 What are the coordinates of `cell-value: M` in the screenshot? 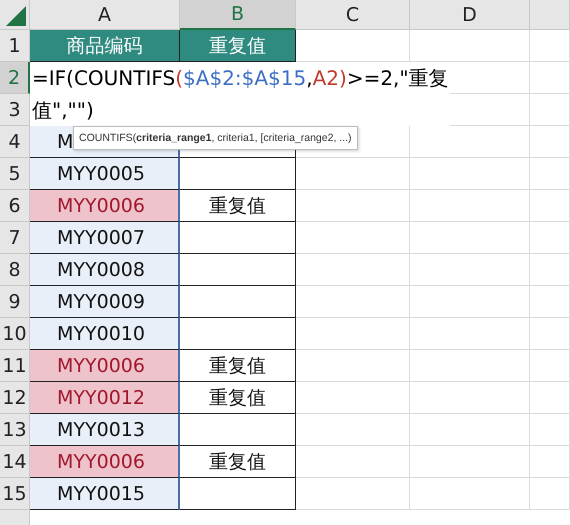 It's located at (65, 141).